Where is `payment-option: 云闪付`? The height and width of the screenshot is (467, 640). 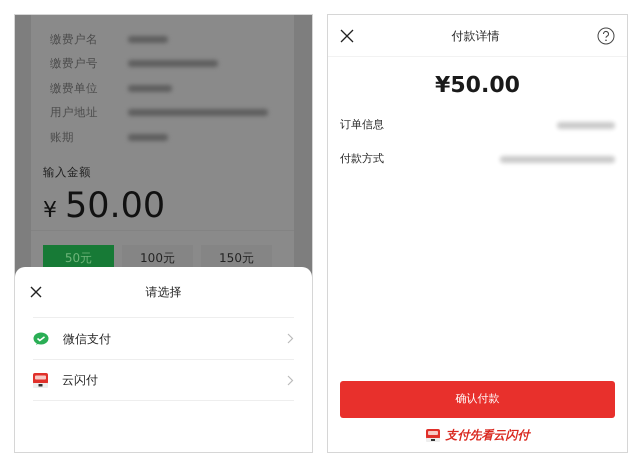
payment-option: 云闪付 is located at coordinates (163, 380).